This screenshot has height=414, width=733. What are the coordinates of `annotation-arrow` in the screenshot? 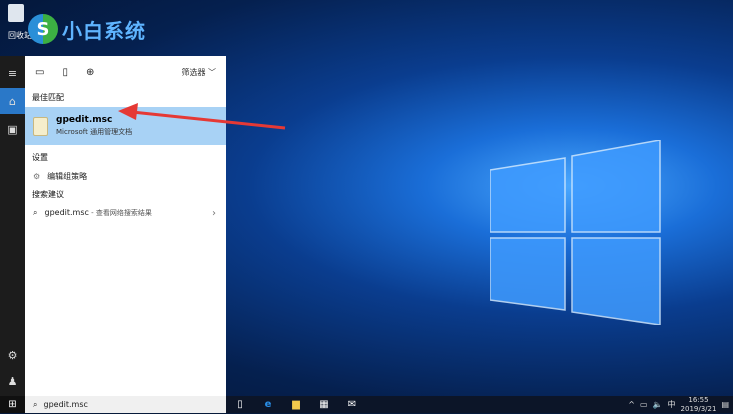 It's located at (202, 116).